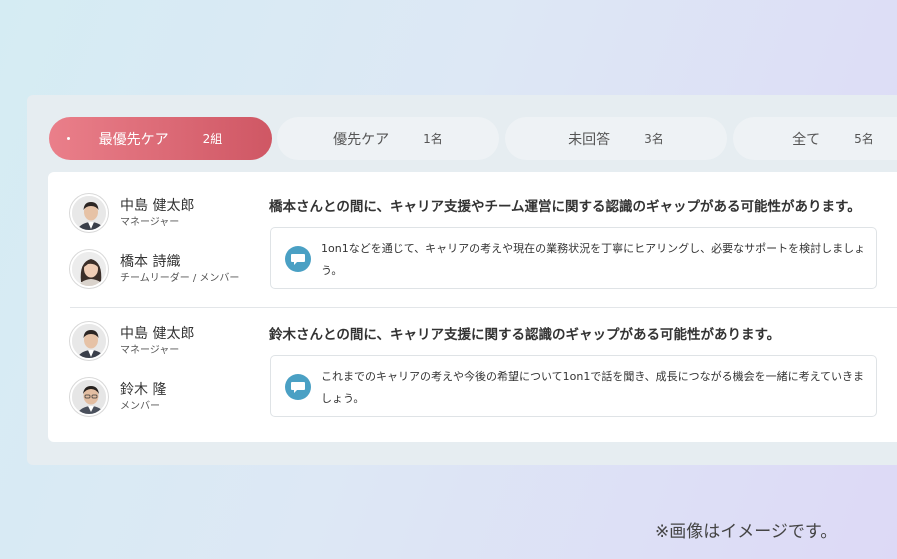 This screenshot has height=559, width=897. I want to click on tab-top-priority: 最優先ケア 2組, so click(160, 138).